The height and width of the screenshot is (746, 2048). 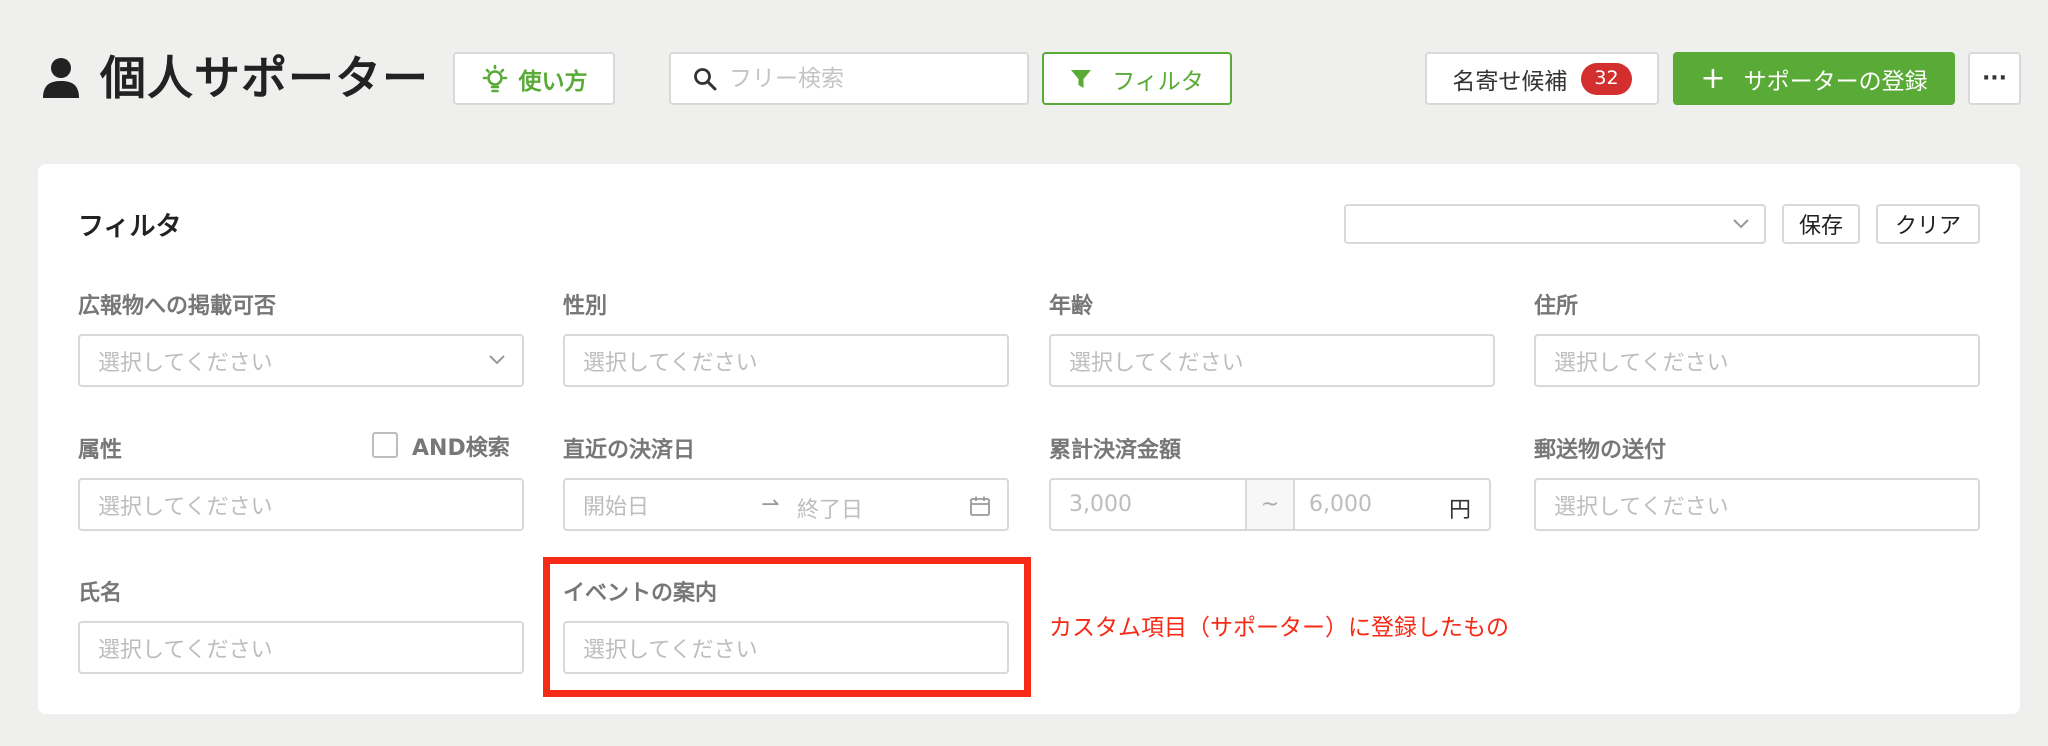 I want to click on publish-permission-placeholder: 選択してください, so click(x=185, y=363).